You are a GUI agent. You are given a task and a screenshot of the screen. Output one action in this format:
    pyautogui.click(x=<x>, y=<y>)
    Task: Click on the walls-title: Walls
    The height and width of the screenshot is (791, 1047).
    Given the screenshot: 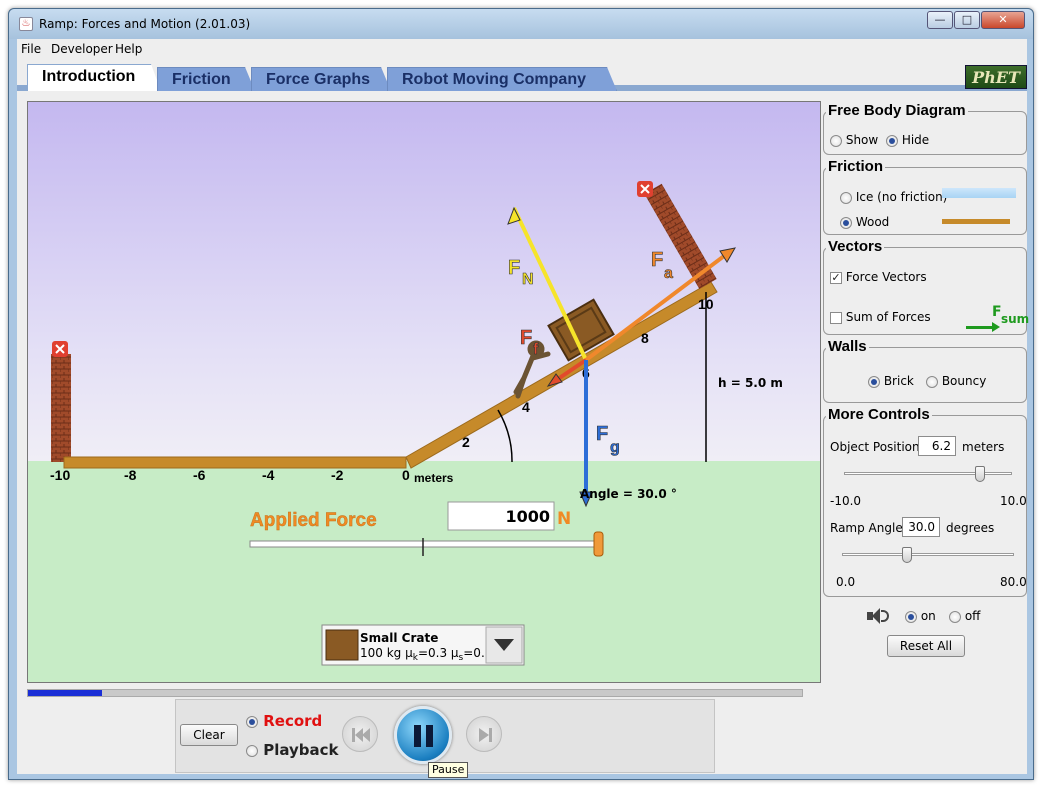 What is the action you would take?
    pyautogui.click(x=847, y=346)
    